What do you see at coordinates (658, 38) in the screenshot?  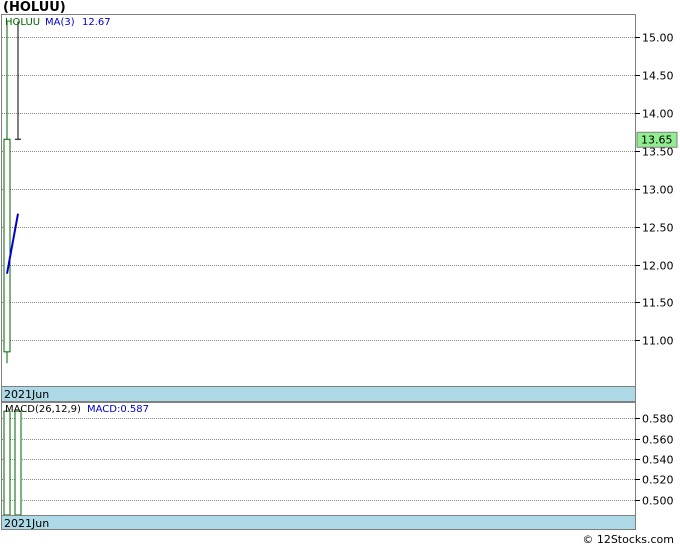 I see `price-y-tick-label: 15.00` at bounding box center [658, 38].